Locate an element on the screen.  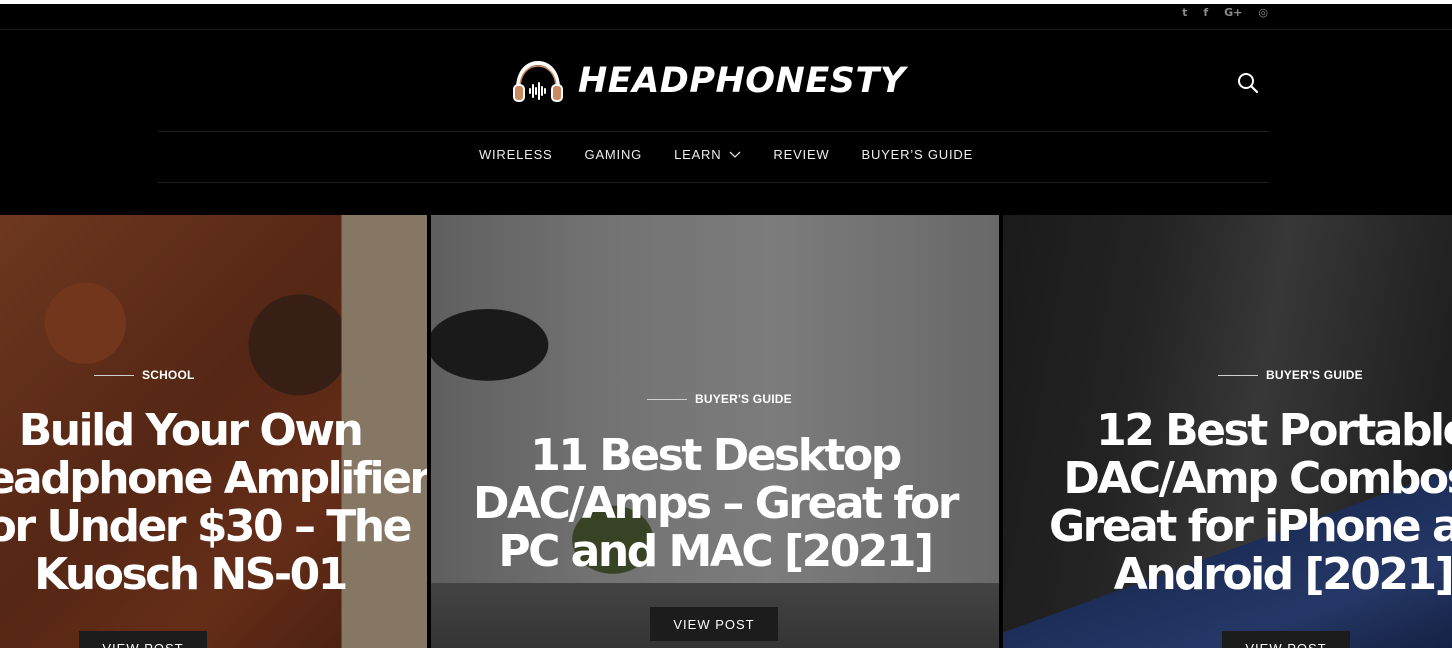
site-name: HEADPHONESTY is located at coordinates (742, 81).